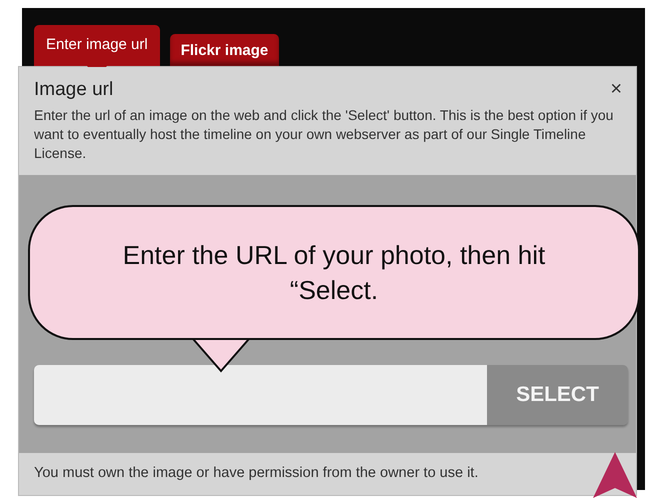 The height and width of the screenshot is (498, 653). I want to click on permission-note: You must own the image or have permission from the owner to use it., so click(257, 473).